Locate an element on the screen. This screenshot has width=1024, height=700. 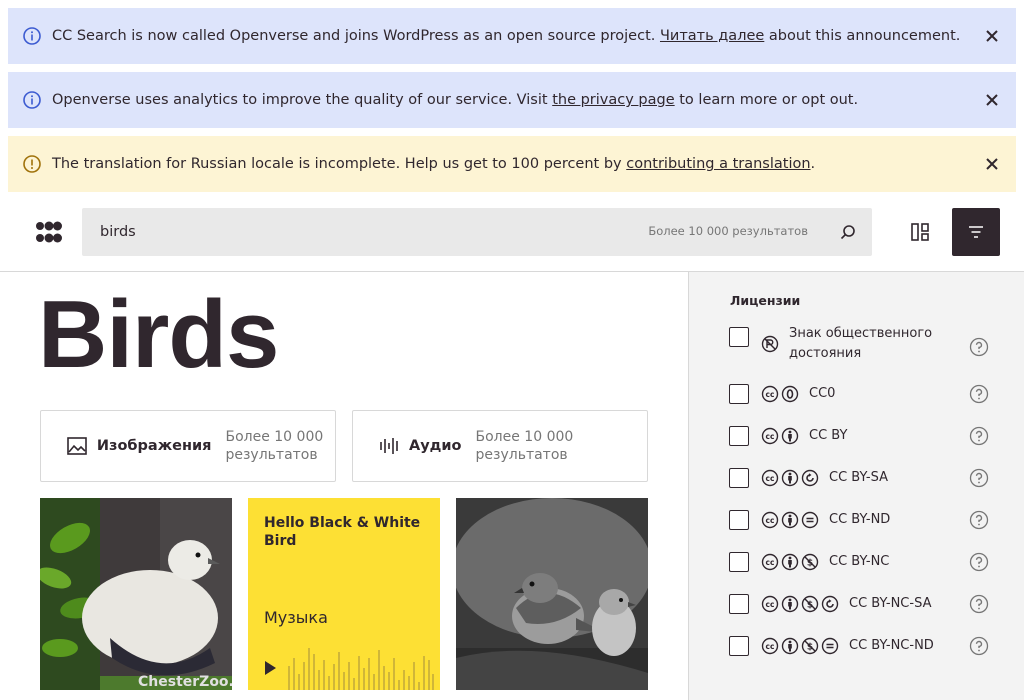
license-label: CC BY-SA is located at coordinates (858, 477).